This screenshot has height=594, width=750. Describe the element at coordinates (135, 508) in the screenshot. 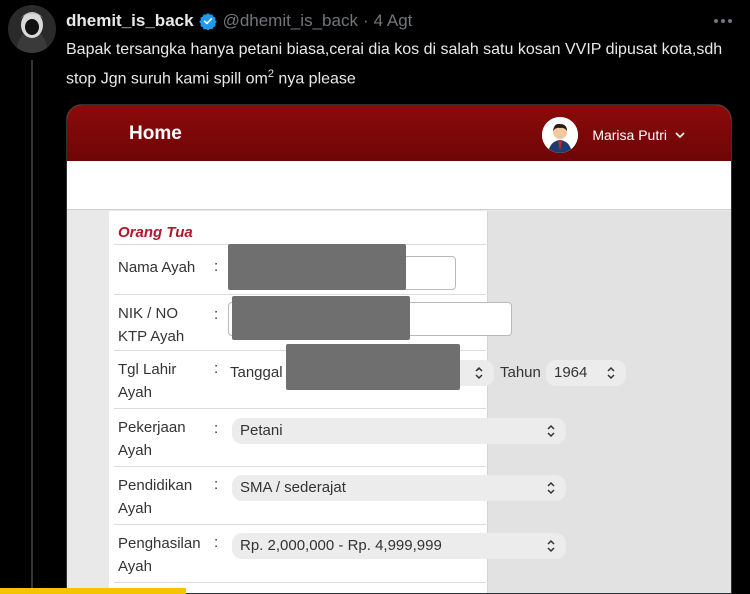

I see `label-pendidikan-line2: Ayah` at that location.